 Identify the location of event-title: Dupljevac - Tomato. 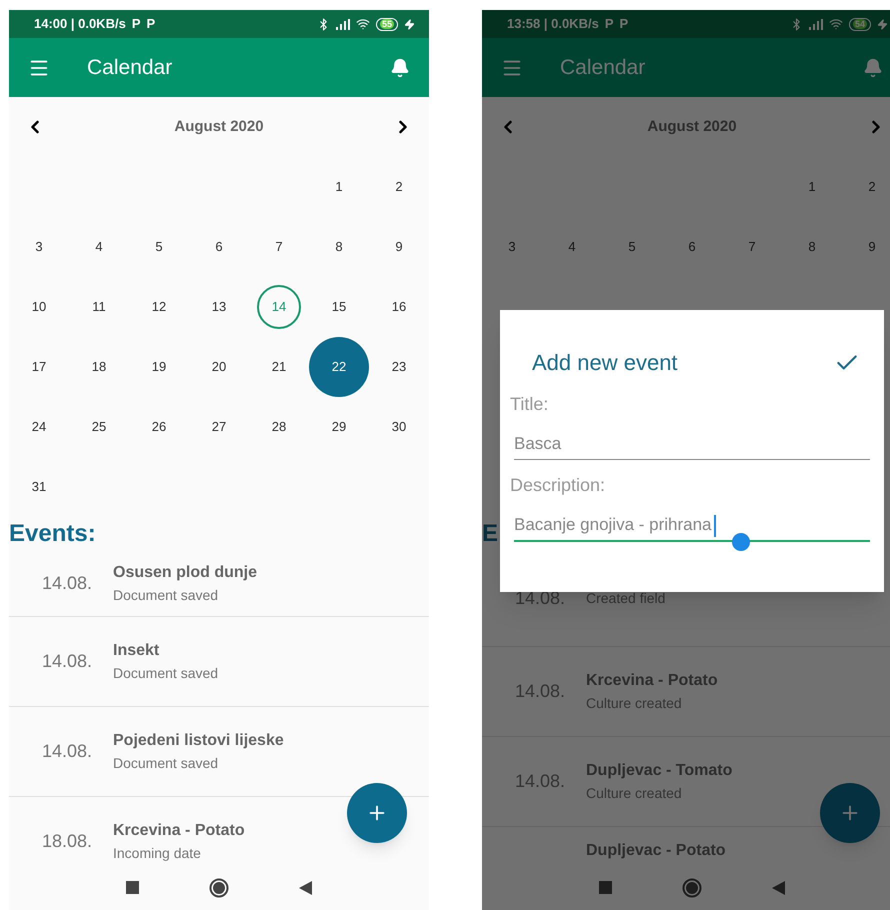
(659, 771).